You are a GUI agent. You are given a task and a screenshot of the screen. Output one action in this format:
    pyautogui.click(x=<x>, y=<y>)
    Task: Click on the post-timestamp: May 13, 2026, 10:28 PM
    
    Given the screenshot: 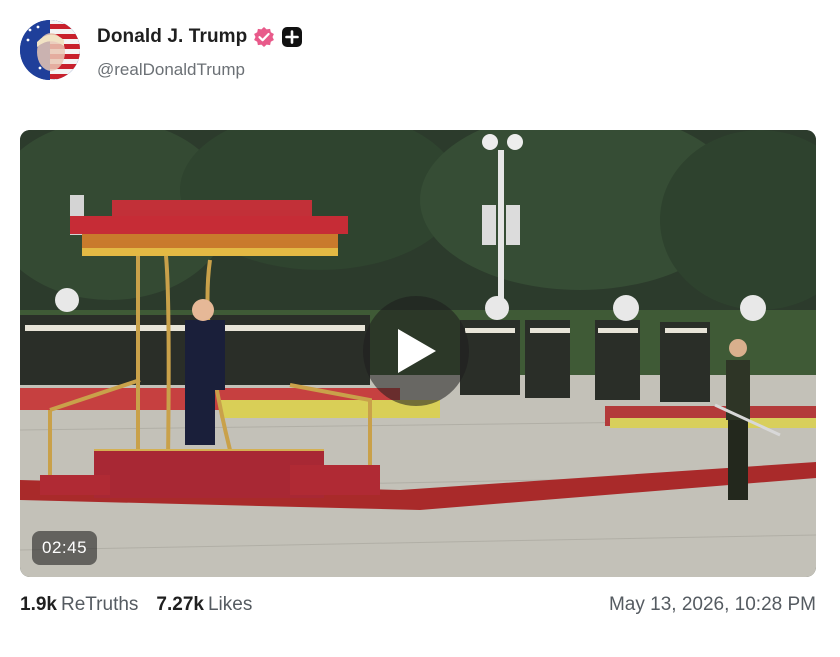 What is the action you would take?
    pyautogui.click(x=712, y=605)
    